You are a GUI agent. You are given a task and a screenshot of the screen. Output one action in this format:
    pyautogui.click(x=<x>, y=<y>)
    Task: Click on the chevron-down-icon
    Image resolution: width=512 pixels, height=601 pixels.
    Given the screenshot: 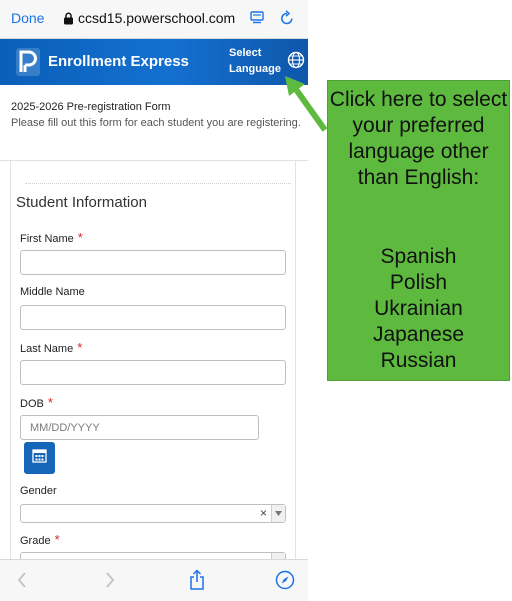 What is the action you would take?
    pyautogui.click(x=278, y=513)
    